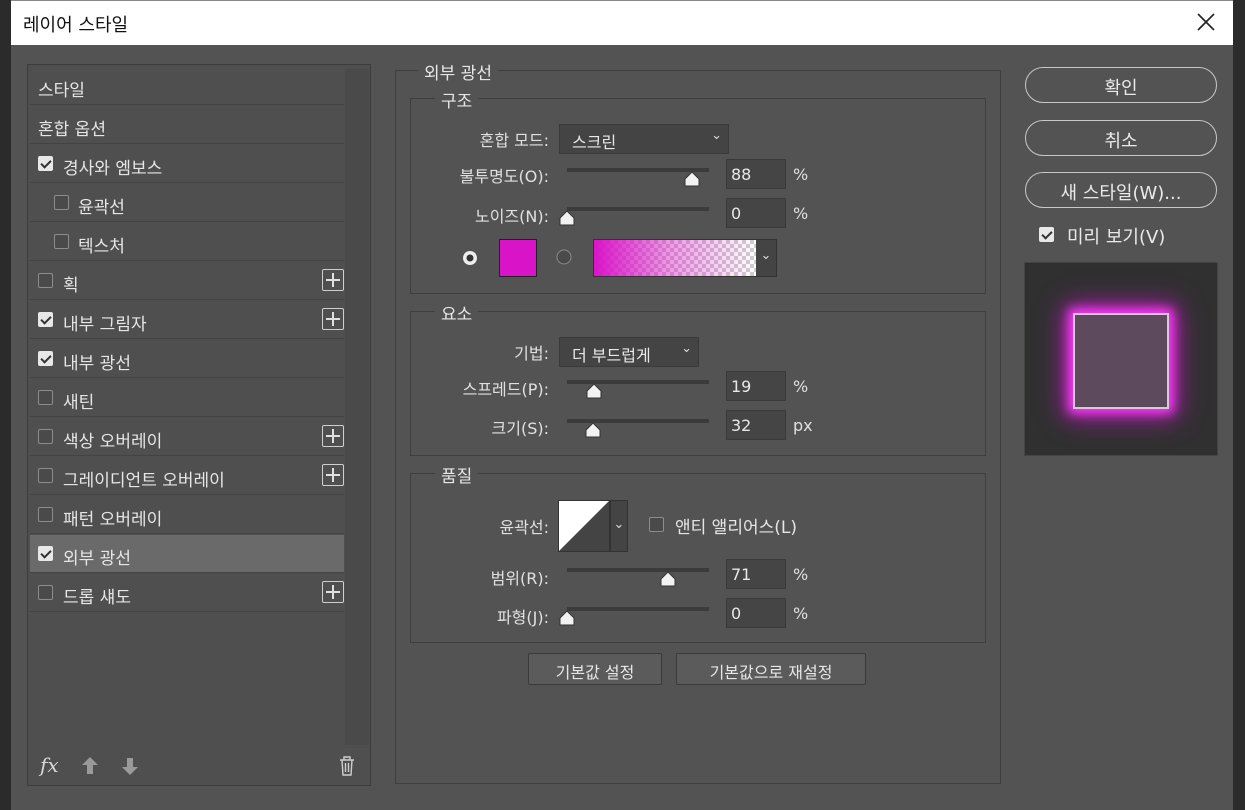  What do you see at coordinates (803, 425) in the screenshot?
I see `size-unit: px` at bounding box center [803, 425].